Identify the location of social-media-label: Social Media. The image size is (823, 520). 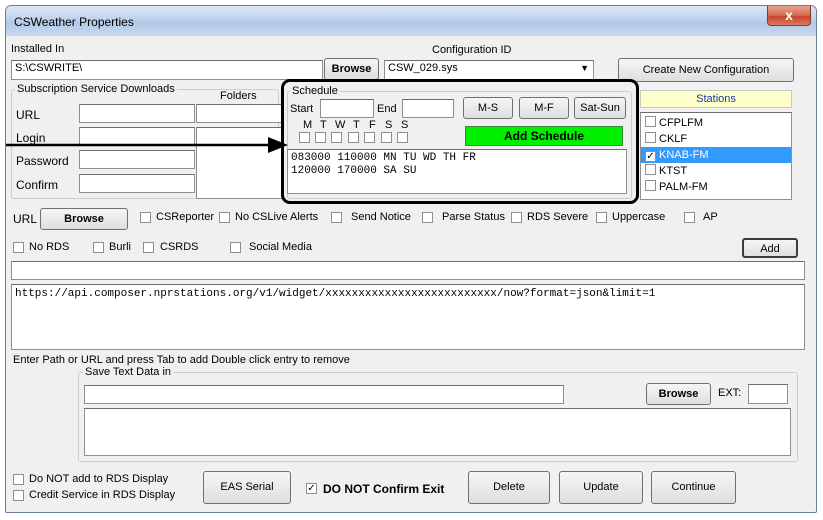
(280, 247).